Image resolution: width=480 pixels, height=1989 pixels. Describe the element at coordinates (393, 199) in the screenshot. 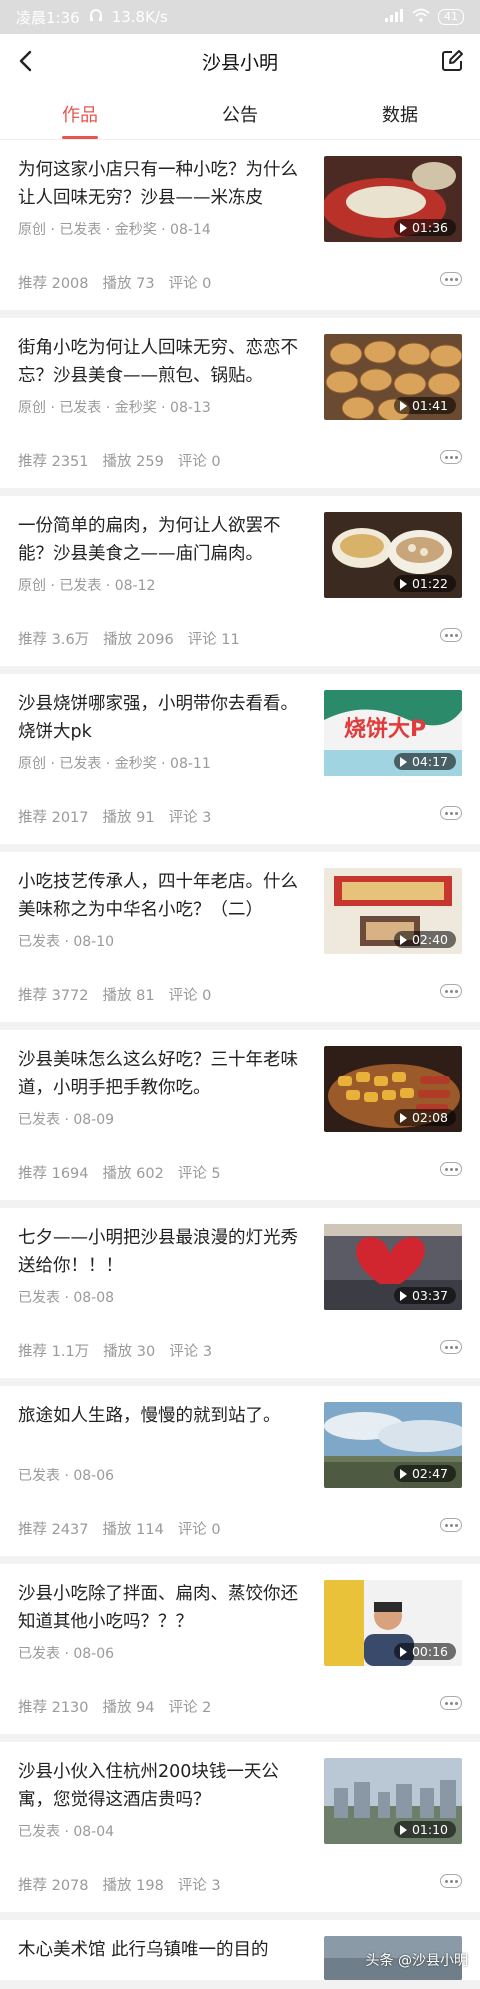

I see `video-thumbnail: 01:36` at that location.